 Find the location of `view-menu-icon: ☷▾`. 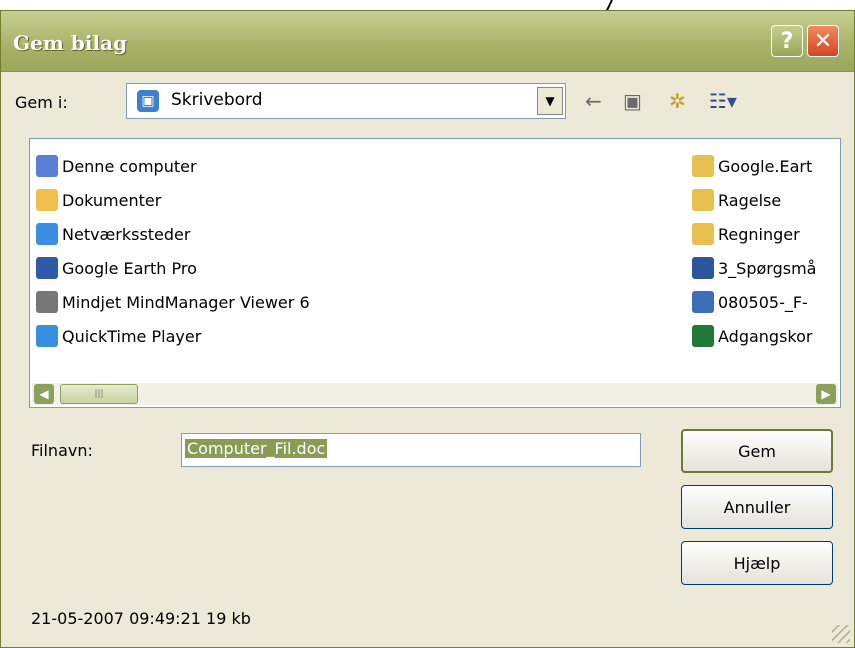

view-menu-icon: ☷▾ is located at coordinates (723, 101).